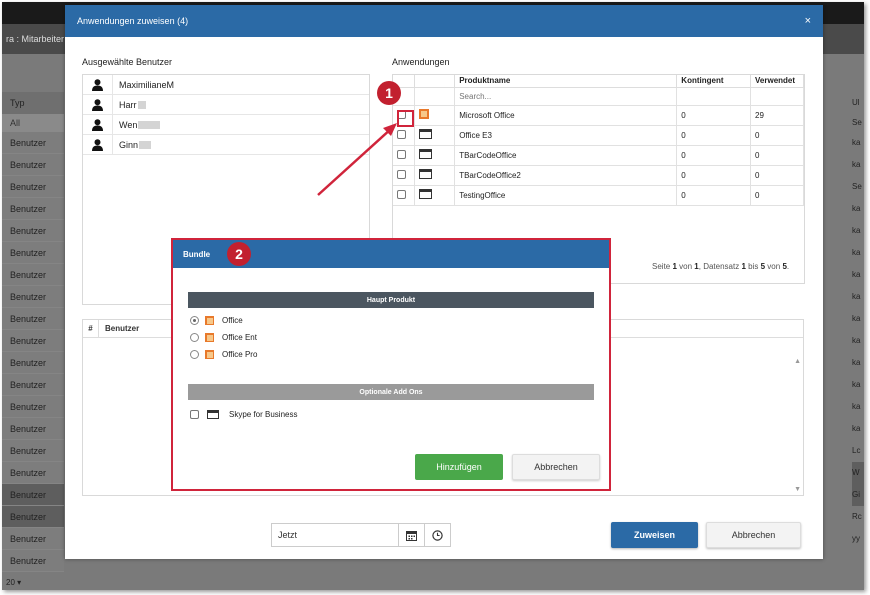 The width and height of the screenshot is (870, 595). I want to click on modal-header: Anwendungen zuweisen (4) ×, so click(444, 21).